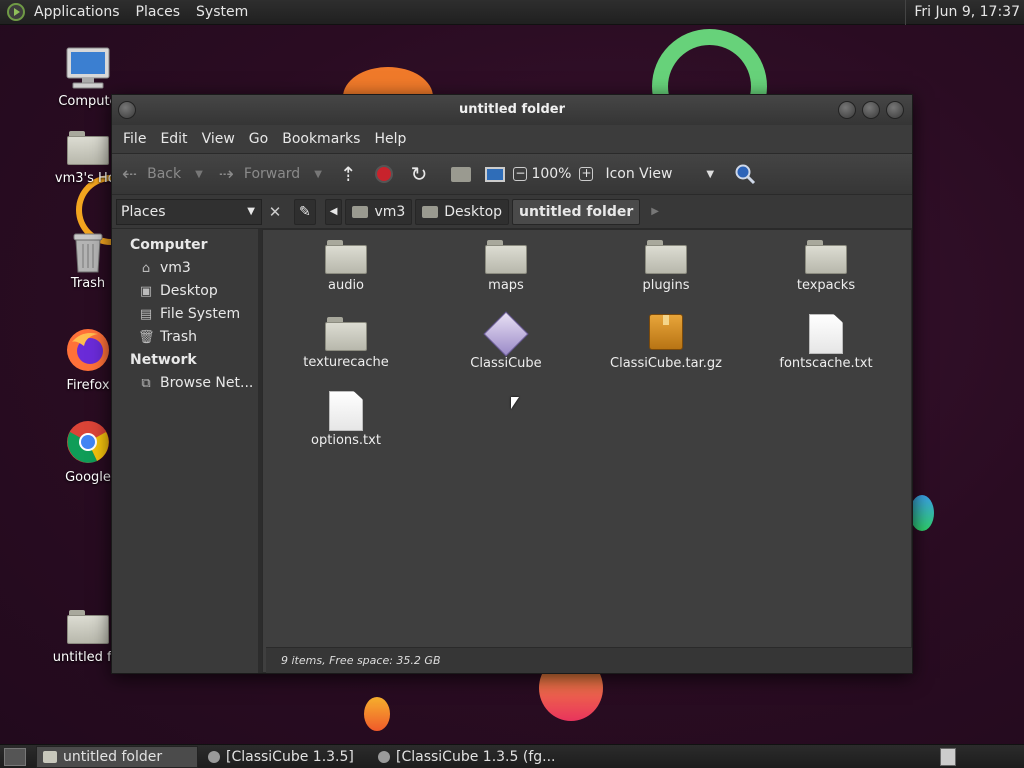  Describe the element at coordinates (185, 337) in the screenshot. I see `sidebar-item-trash: 🗑 Trash` at that location.